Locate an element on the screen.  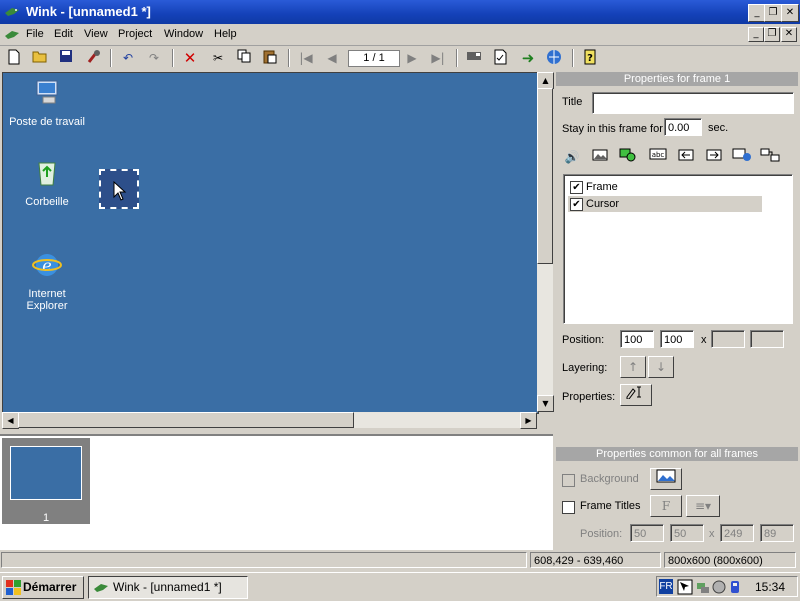
copy-icon is located at coordinates (244, 58).